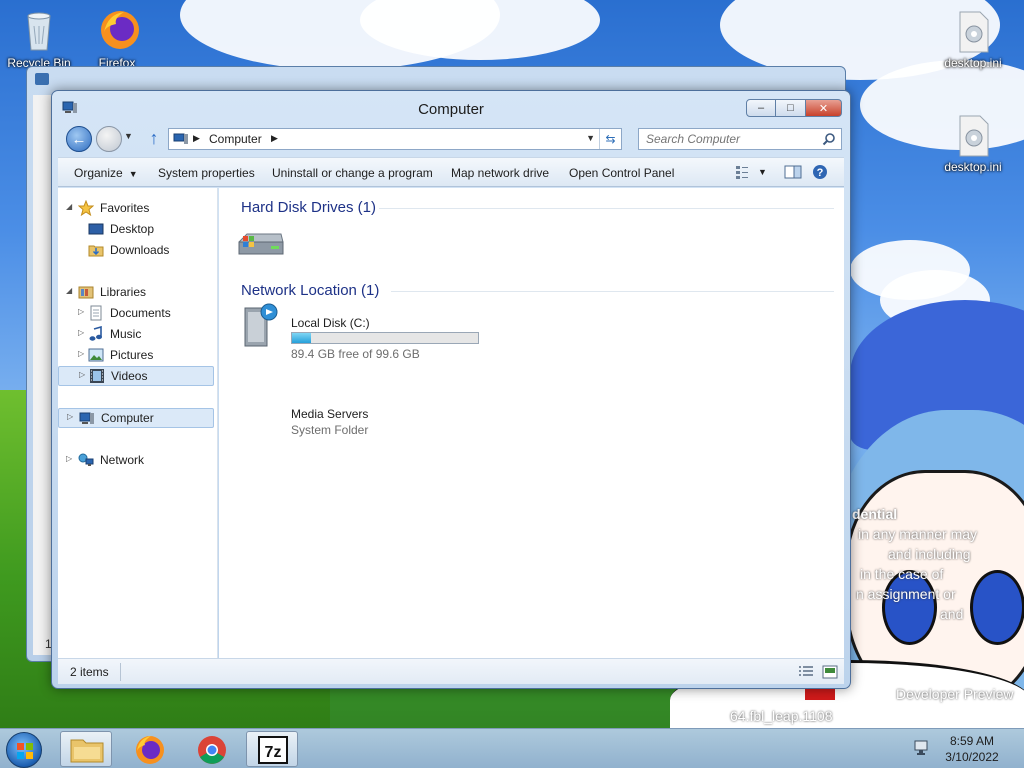 This screenshot has width=1024, height=768. What do you see at coordinates (729, 139) in the screenshot?
I see `search-input` at bounding box center [729, 139].